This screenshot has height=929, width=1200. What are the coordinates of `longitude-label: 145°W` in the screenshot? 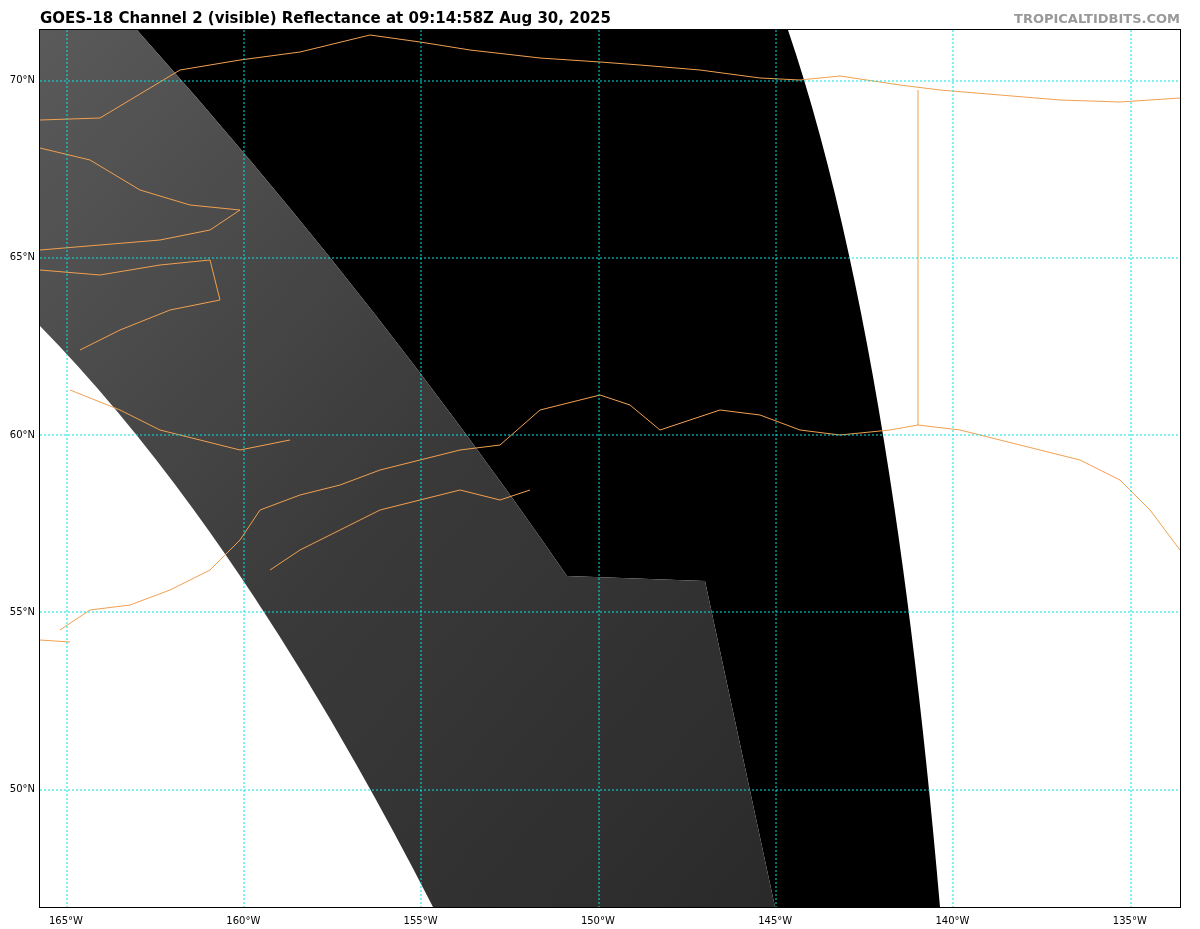 It's located at (775, 921).